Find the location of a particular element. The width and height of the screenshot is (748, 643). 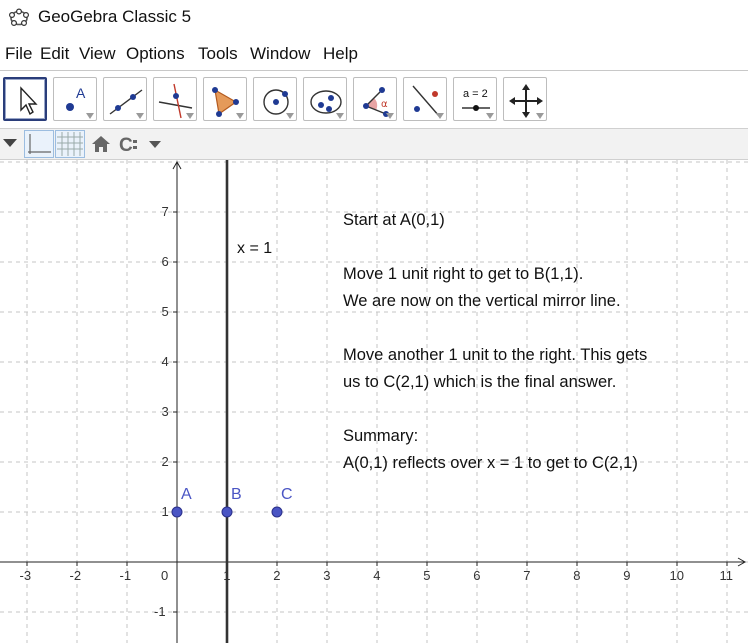

toggle-style-bar-icon is located at coordinates (10, 143).